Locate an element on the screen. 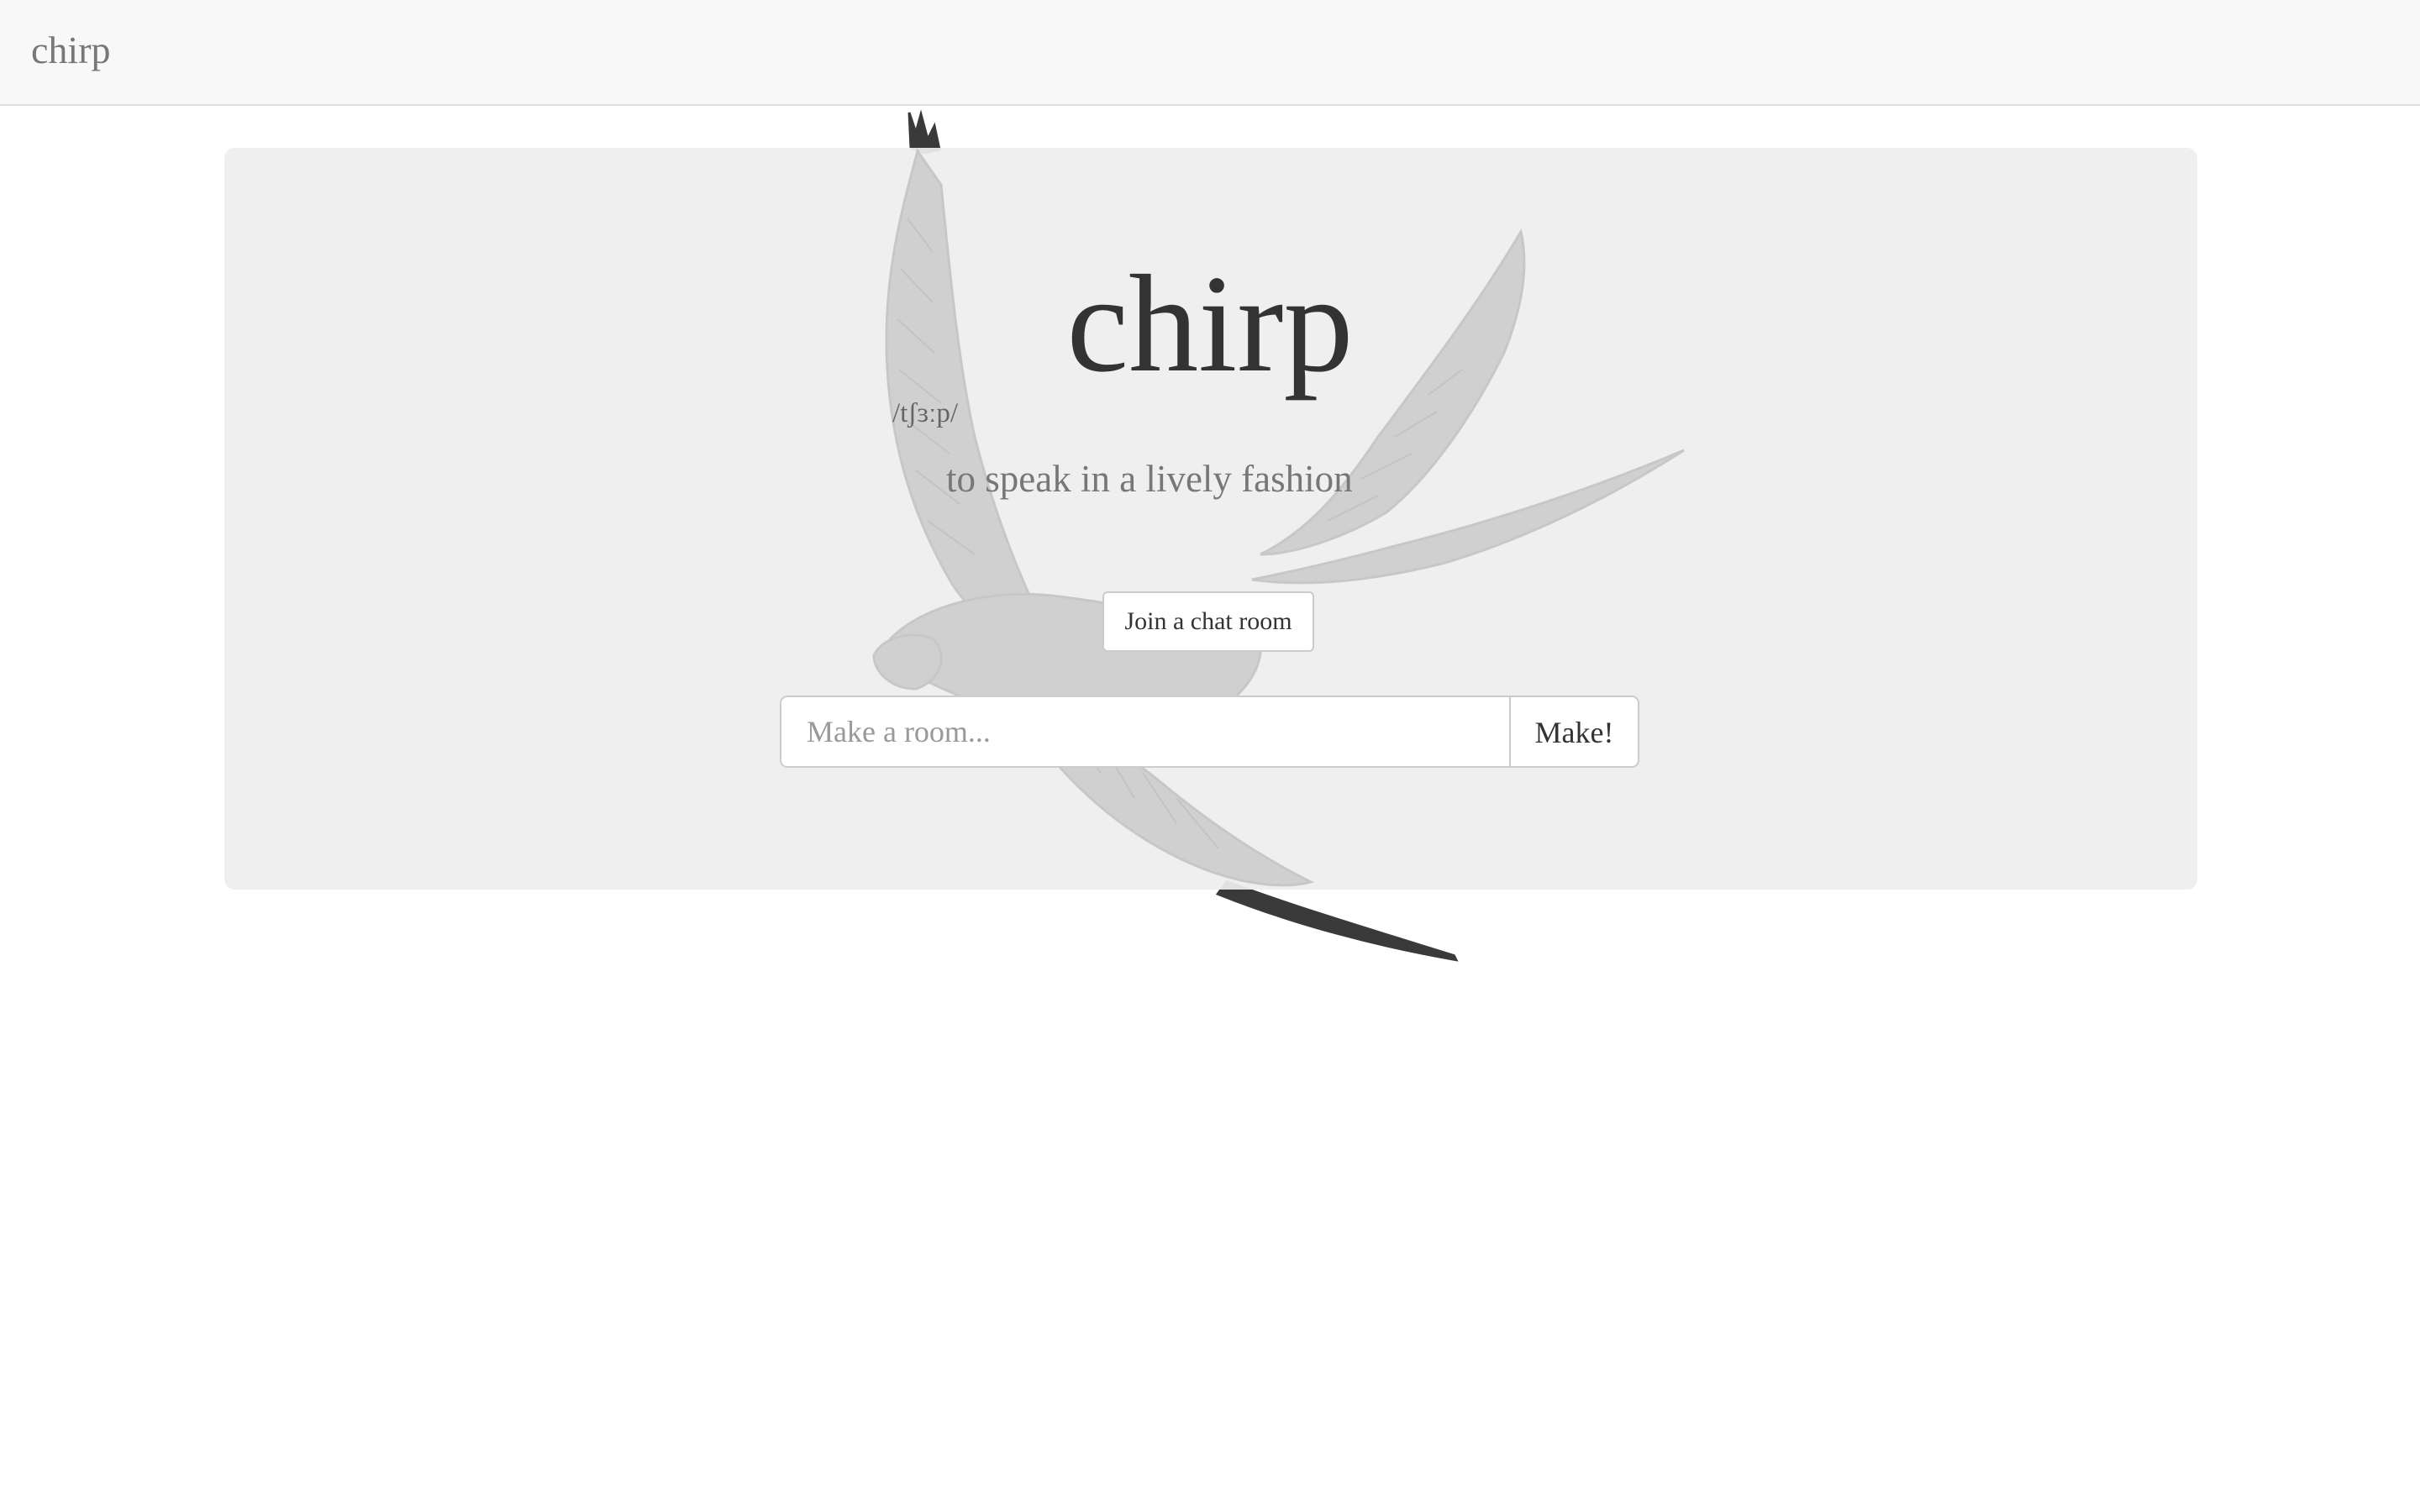 This screenshot has height=1512, width=2420. join-chat-room-button: Join a chat room is located at coordinates (1208, 621).